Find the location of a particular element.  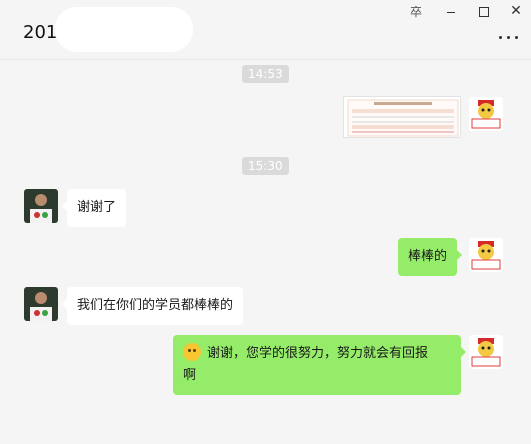

score-report-thumbnail is located at coordinates (403, 118).